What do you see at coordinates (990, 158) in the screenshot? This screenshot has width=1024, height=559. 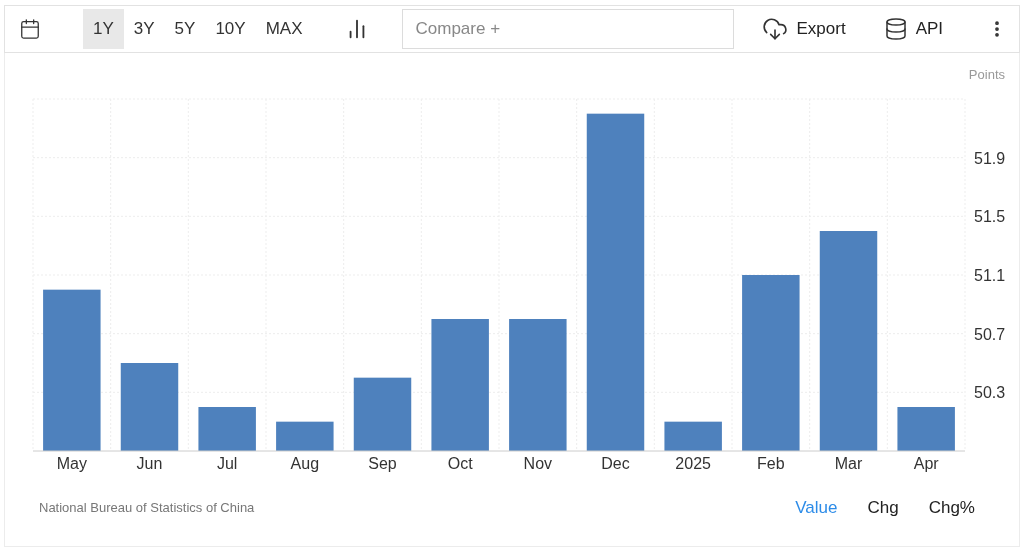 I see `axis-tick-label: 51.9` at bounding box center [990, 158].